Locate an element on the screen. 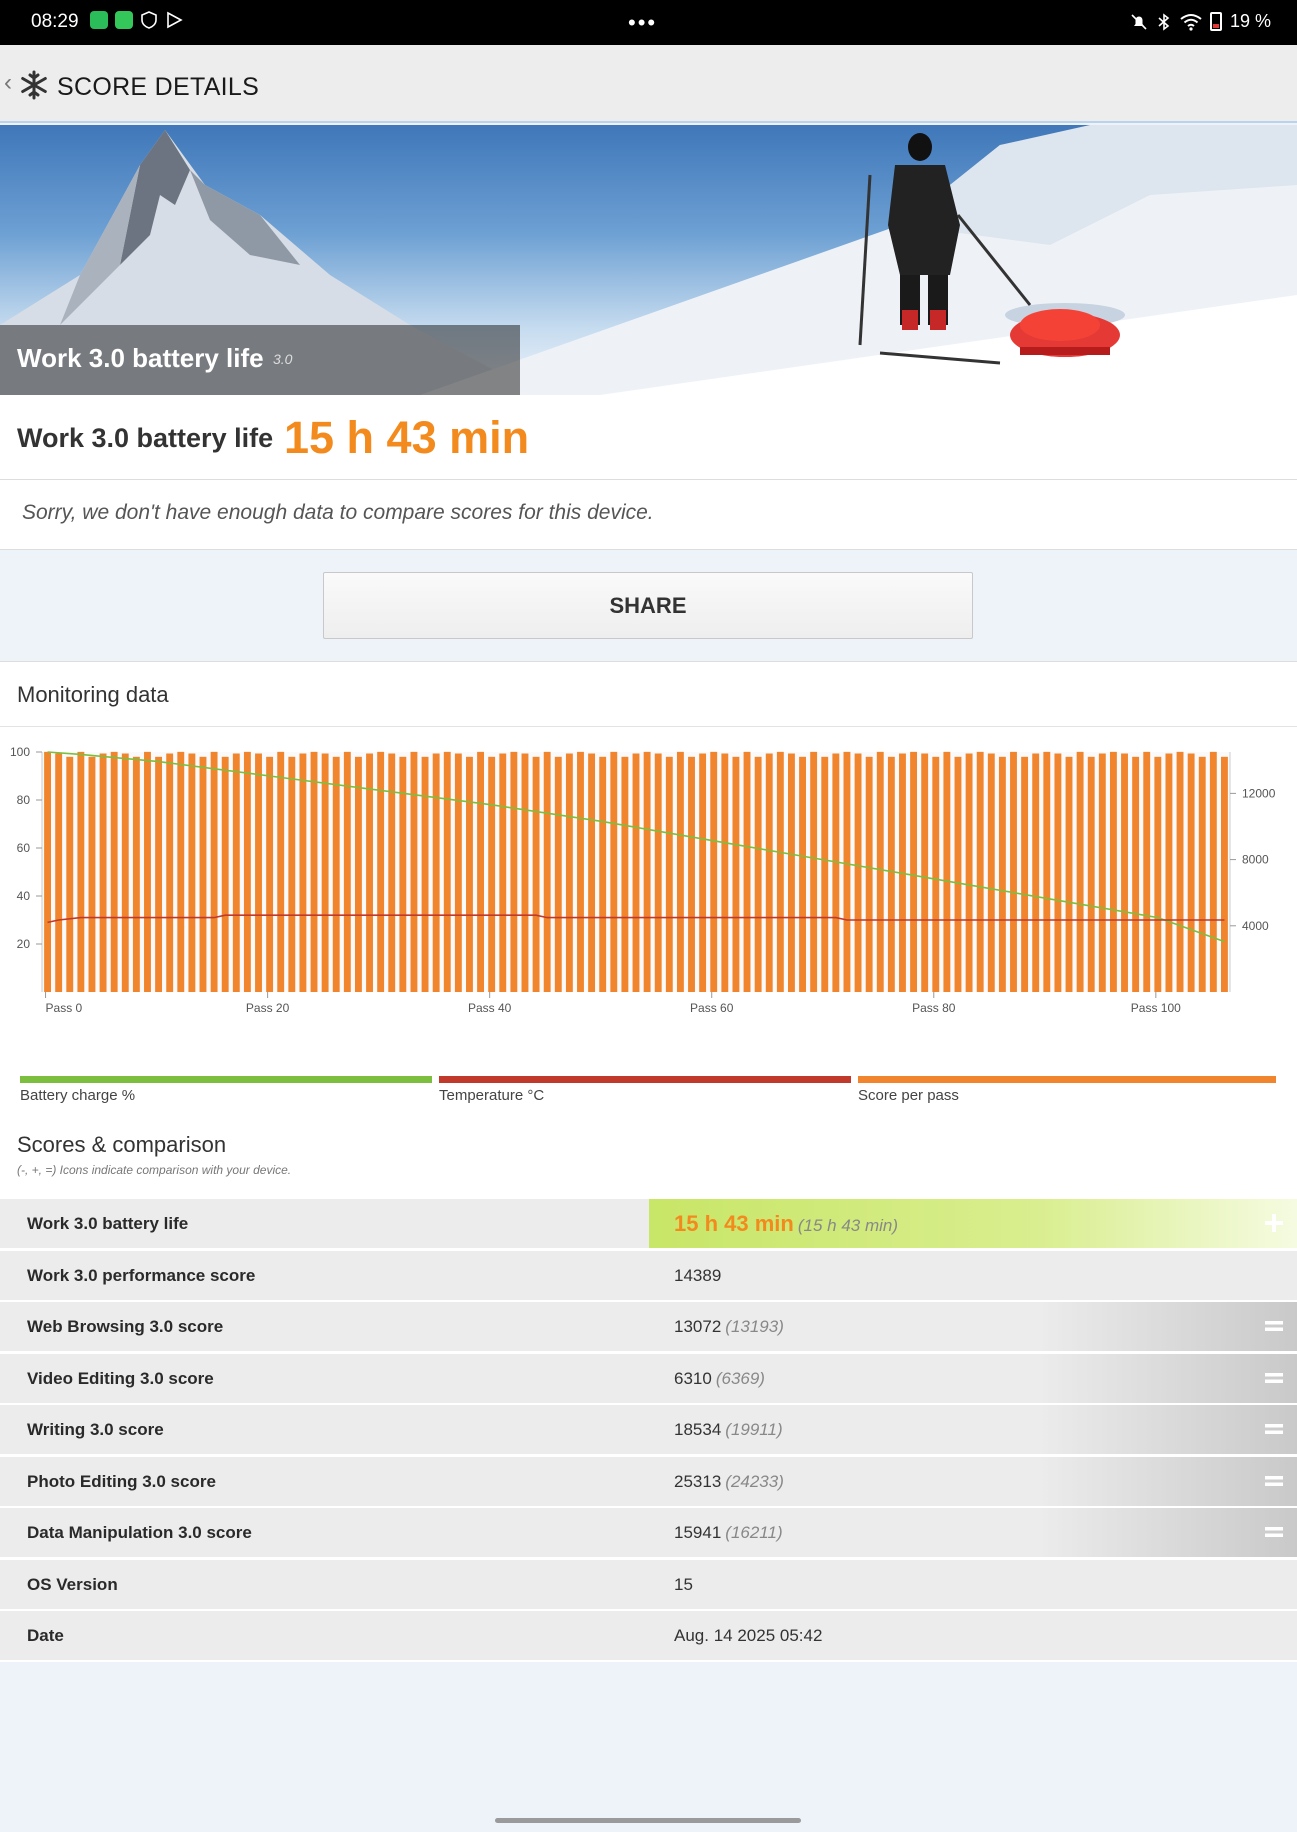 The height and width of the screenshot is (1832, 1297). share-button: SHARE is located at coordinates (648, 605).